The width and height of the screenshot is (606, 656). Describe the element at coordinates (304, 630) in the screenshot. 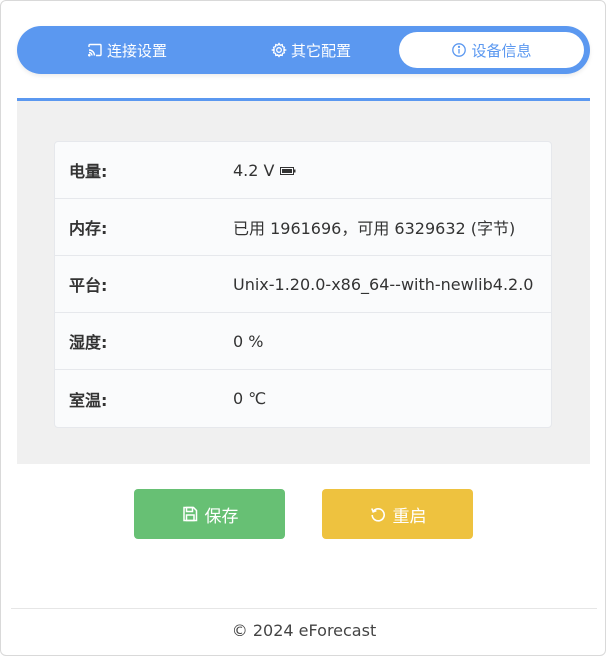

I see `footer-copyright: © 2024 eForecast` at that location.